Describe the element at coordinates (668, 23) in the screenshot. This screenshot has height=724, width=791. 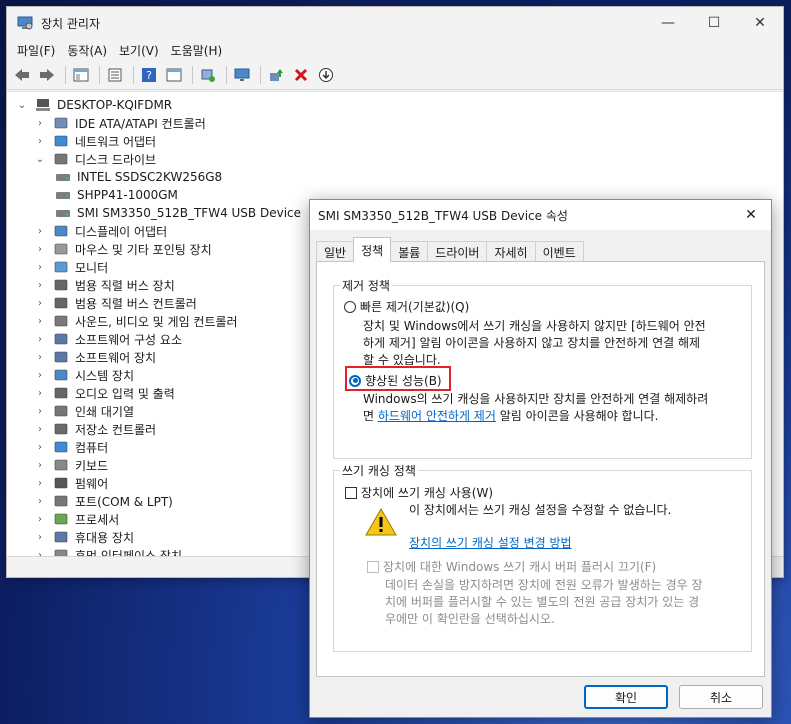
I see `minimize-button: —` at that location.